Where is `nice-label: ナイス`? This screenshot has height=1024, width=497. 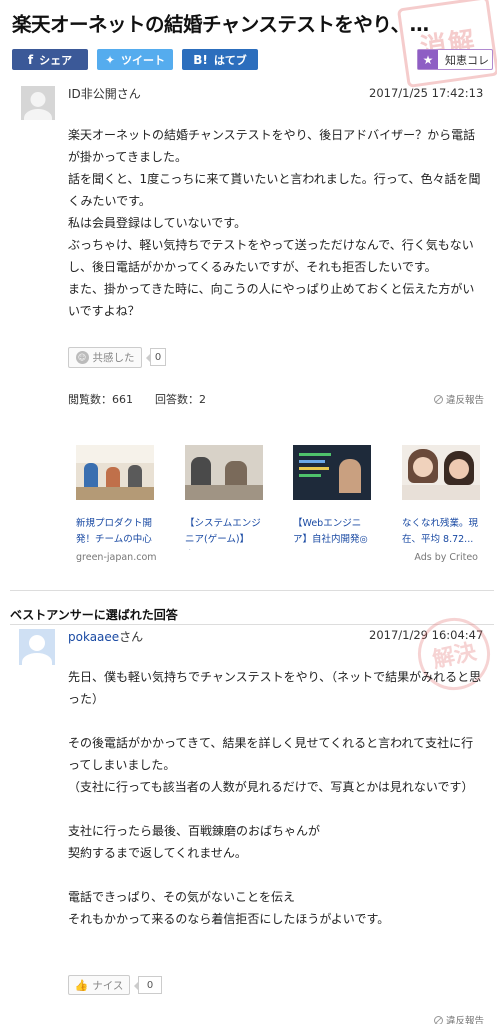
nice-label: ナイス is located at coordinates (108, 985).